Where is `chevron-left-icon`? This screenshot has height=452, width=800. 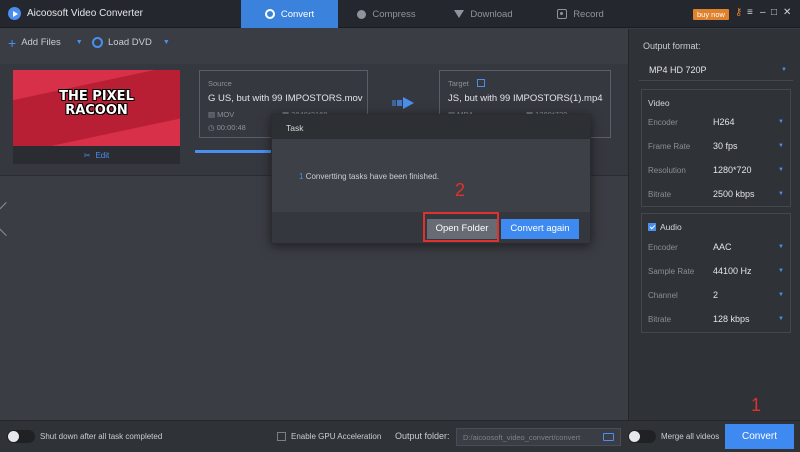
chevron-left-icon is located at coordinates (11, 219).